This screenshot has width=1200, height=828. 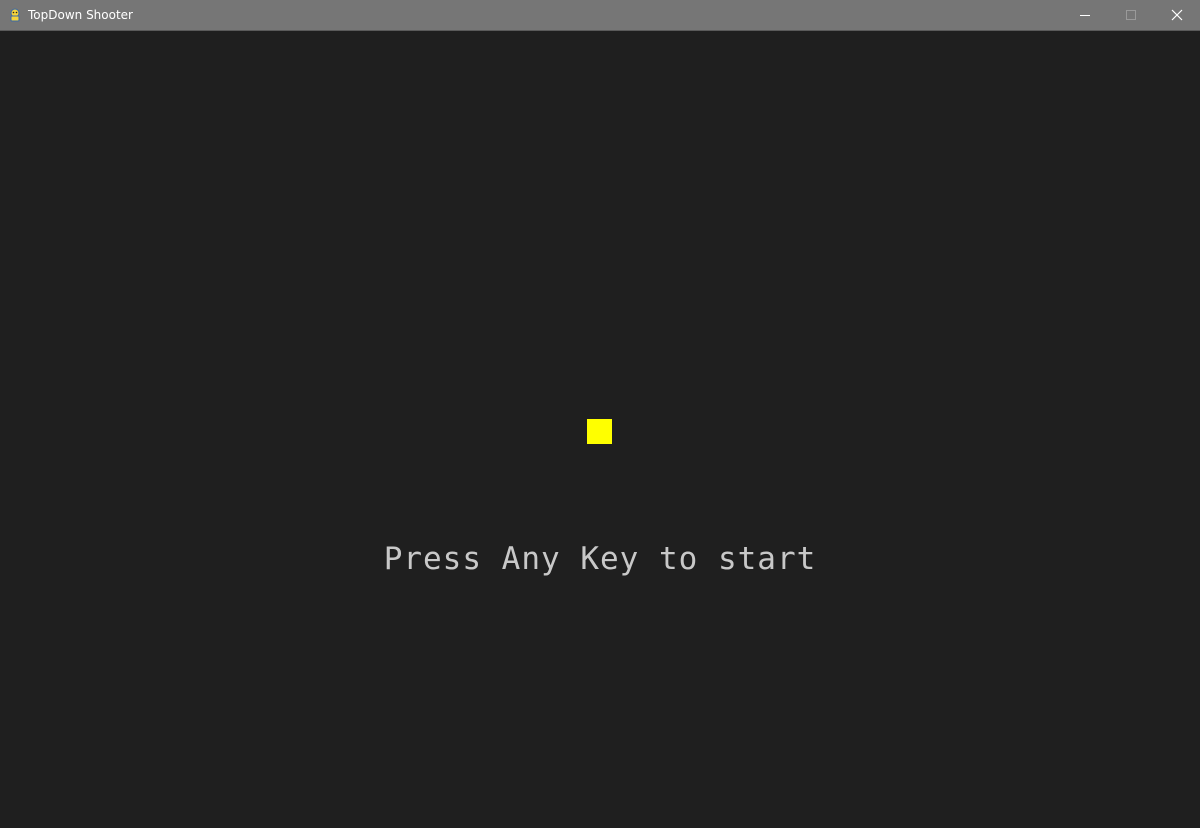 I want to click on minimize-icon, so click(x=1085, y=15).